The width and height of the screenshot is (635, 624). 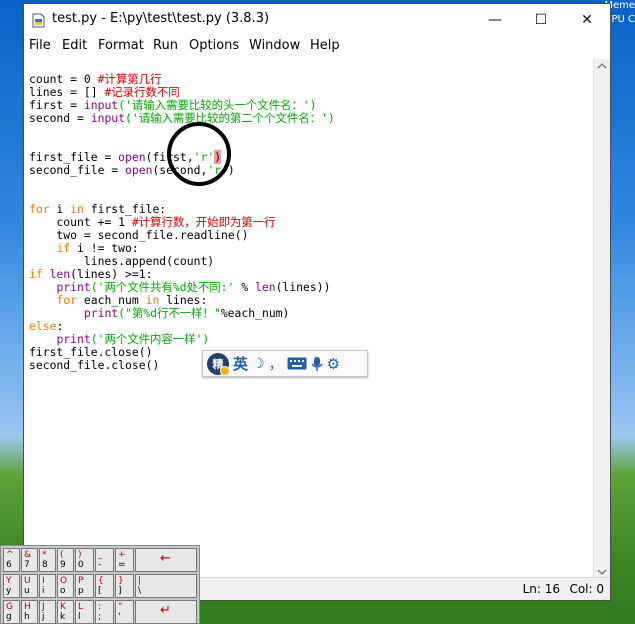 I want to click on code-token: print, so click(x=73, y=287).